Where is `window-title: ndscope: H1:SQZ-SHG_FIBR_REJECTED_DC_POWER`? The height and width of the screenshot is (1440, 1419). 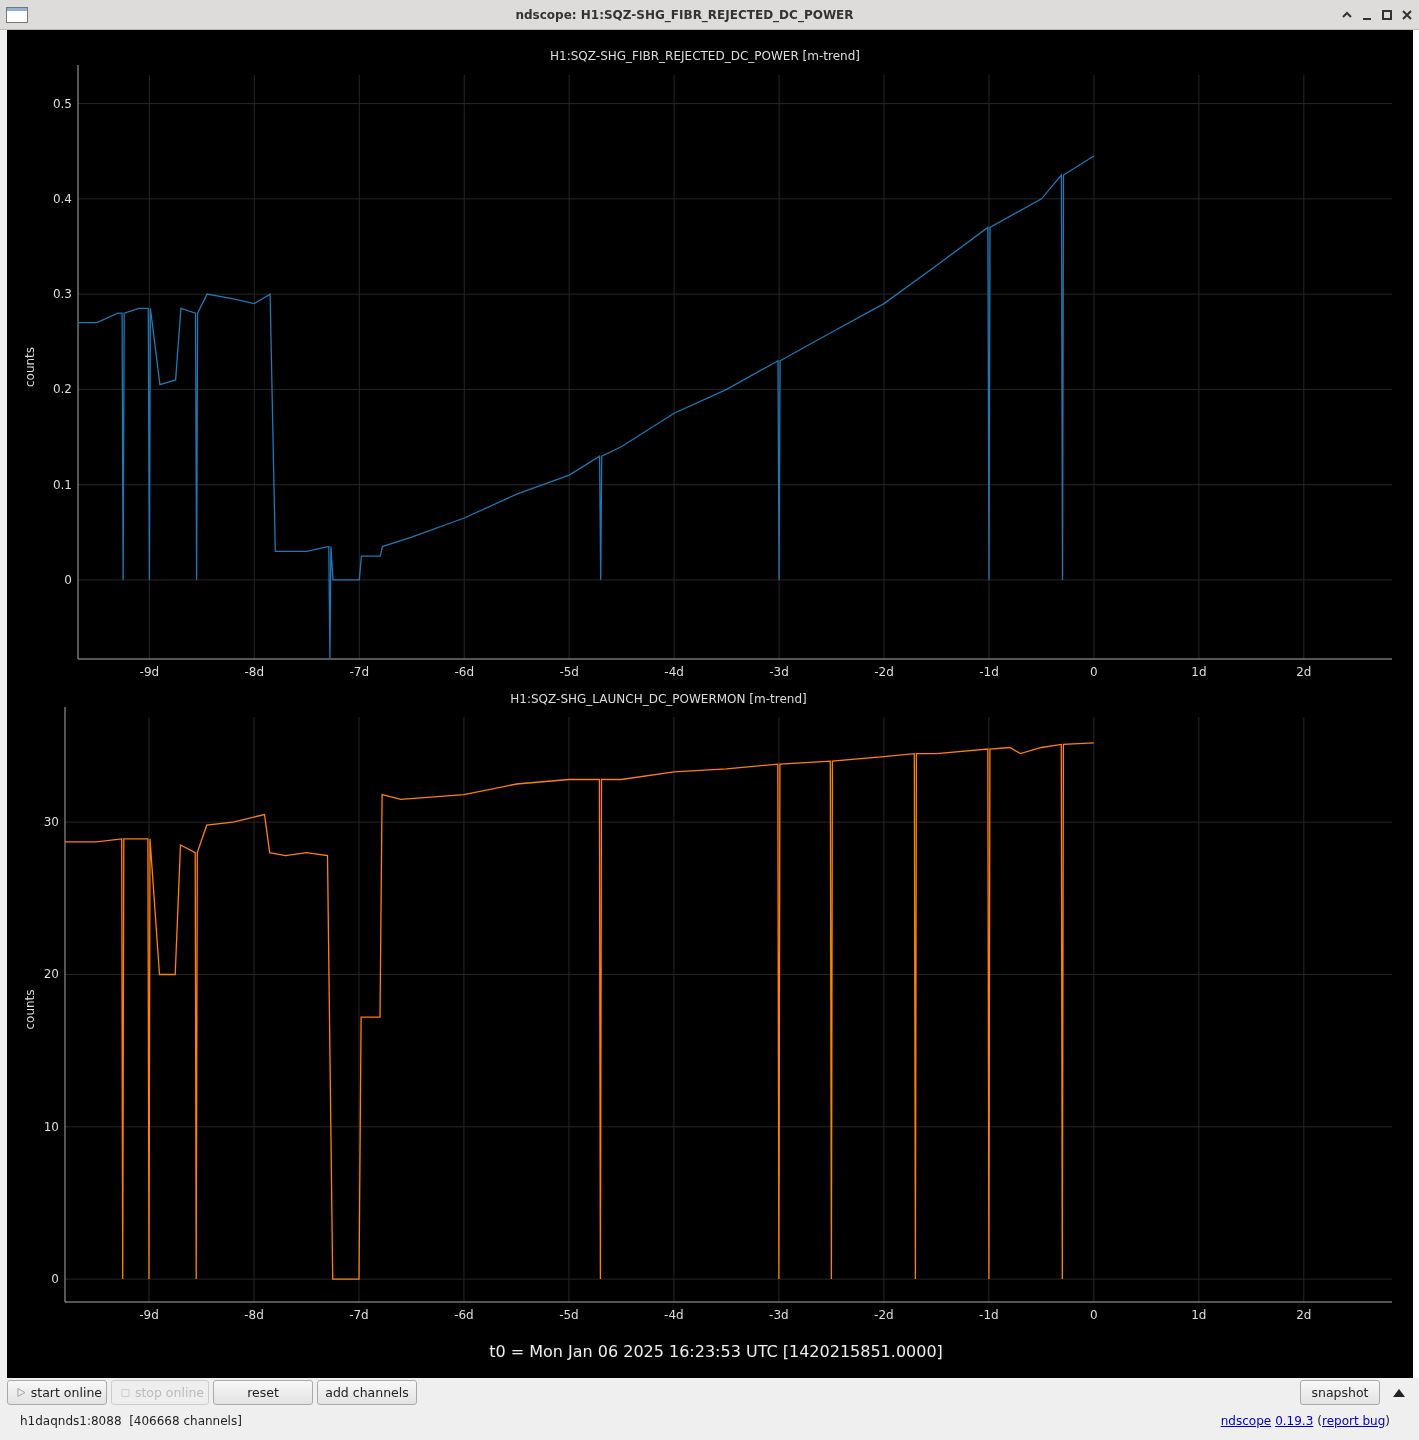
window-title: ndscope: H1:SQZ-SHG_FIBR_REJECTED_DC_POWER is located at coordinates (684, 14).